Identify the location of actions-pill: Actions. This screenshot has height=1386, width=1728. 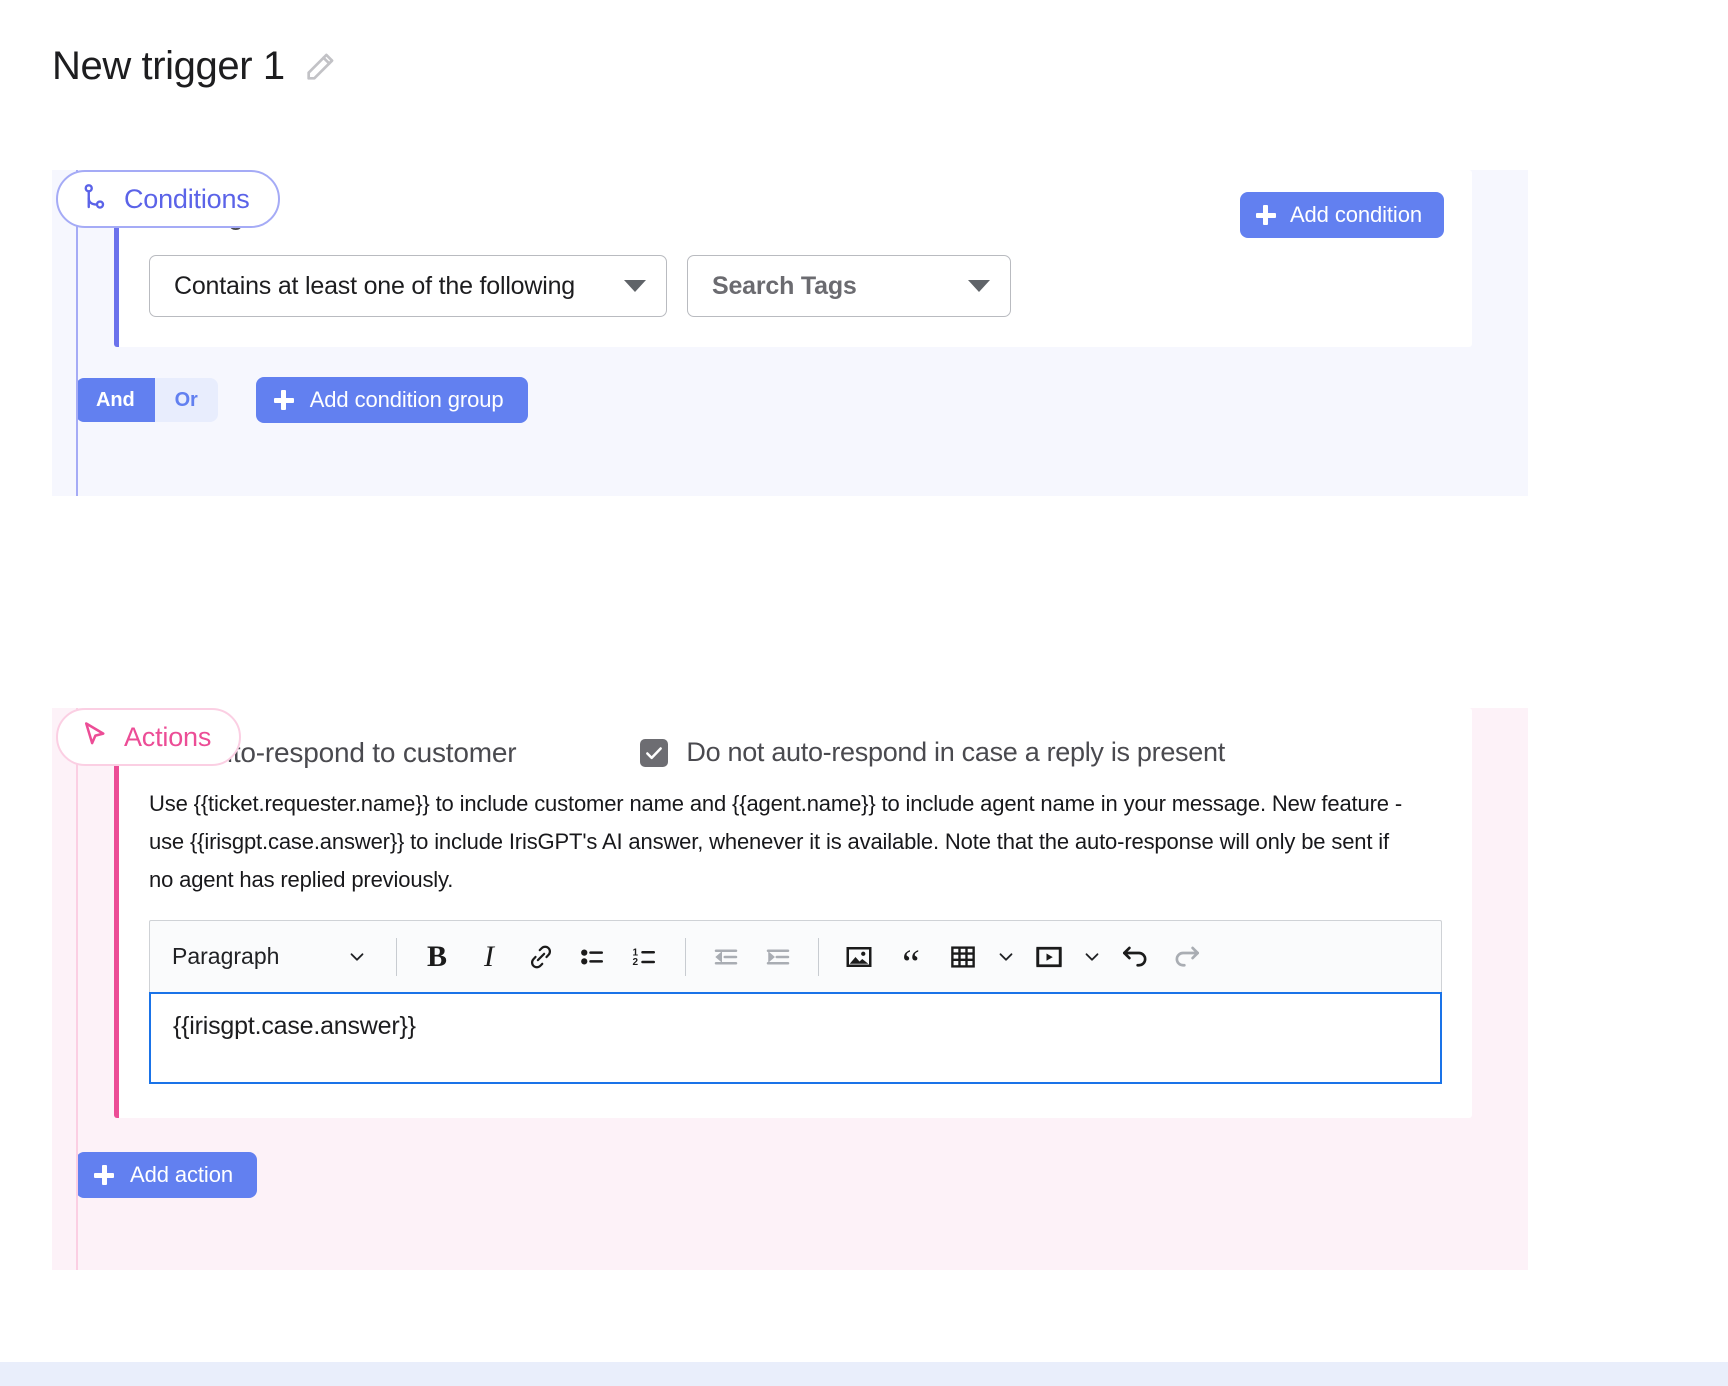
(149, 737).